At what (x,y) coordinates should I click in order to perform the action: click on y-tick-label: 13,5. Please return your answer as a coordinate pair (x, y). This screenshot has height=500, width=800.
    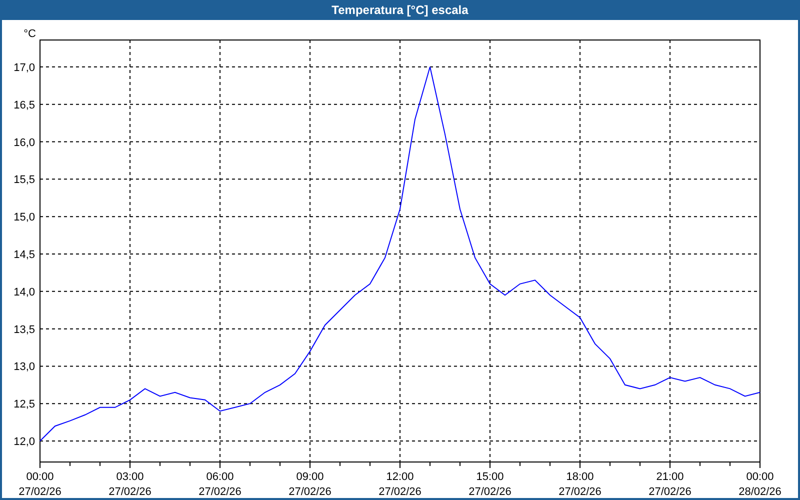
    Looking at the image, I should click on (24, 330).